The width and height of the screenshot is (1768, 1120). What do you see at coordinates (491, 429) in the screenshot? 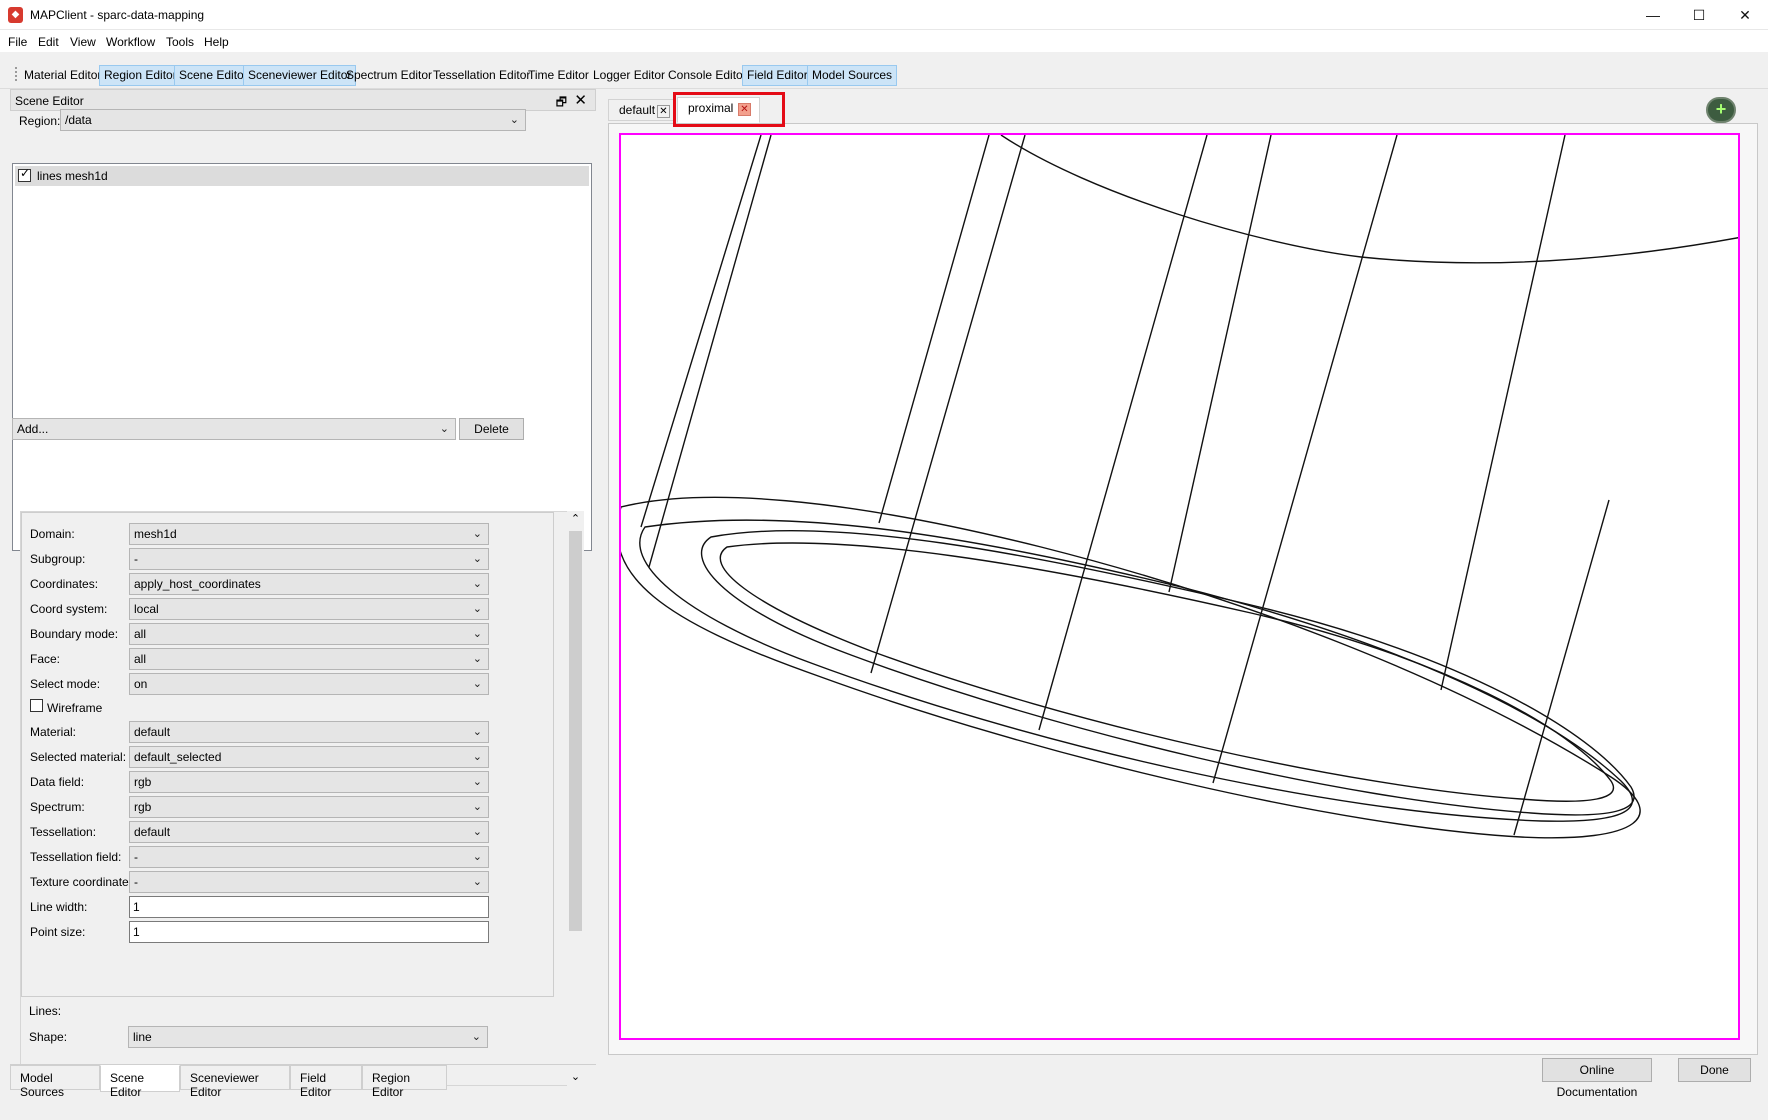
I see `delete-button: Delete` at bounding box center [491, 429].